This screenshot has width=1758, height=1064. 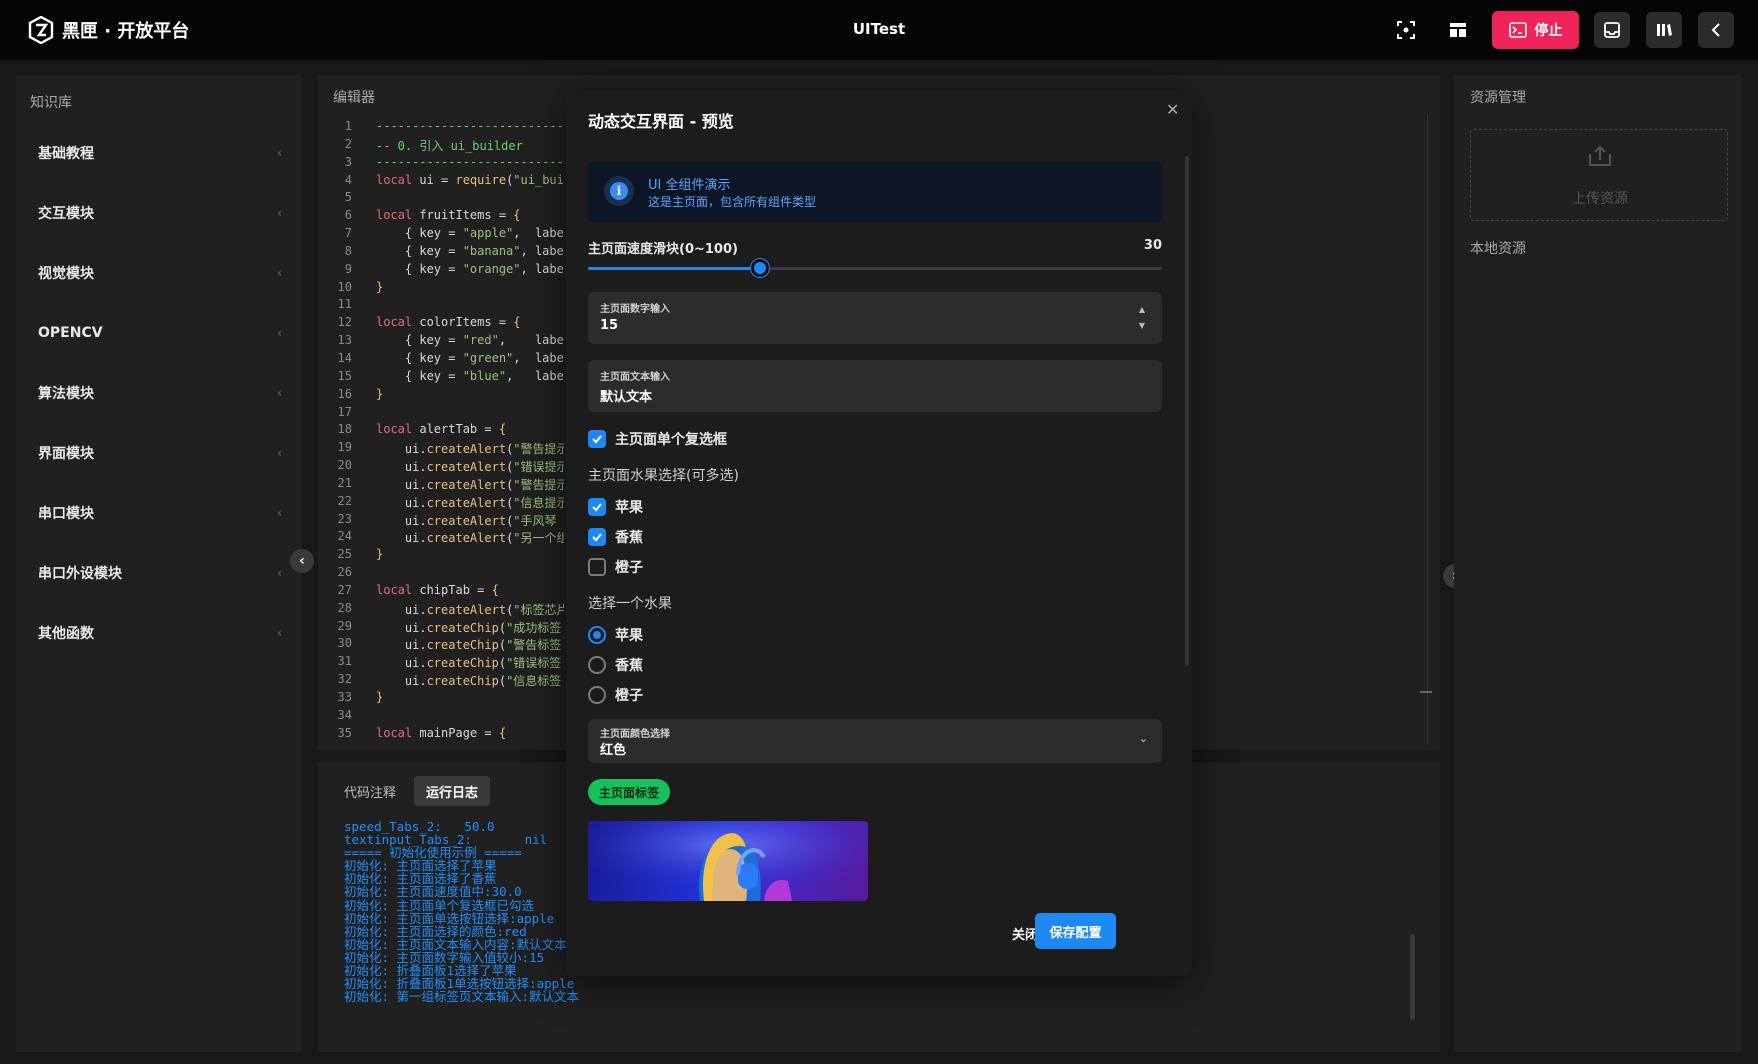 I want to click on brand-name: 黑匣 · 开放平台, so click(x=126, y=31).